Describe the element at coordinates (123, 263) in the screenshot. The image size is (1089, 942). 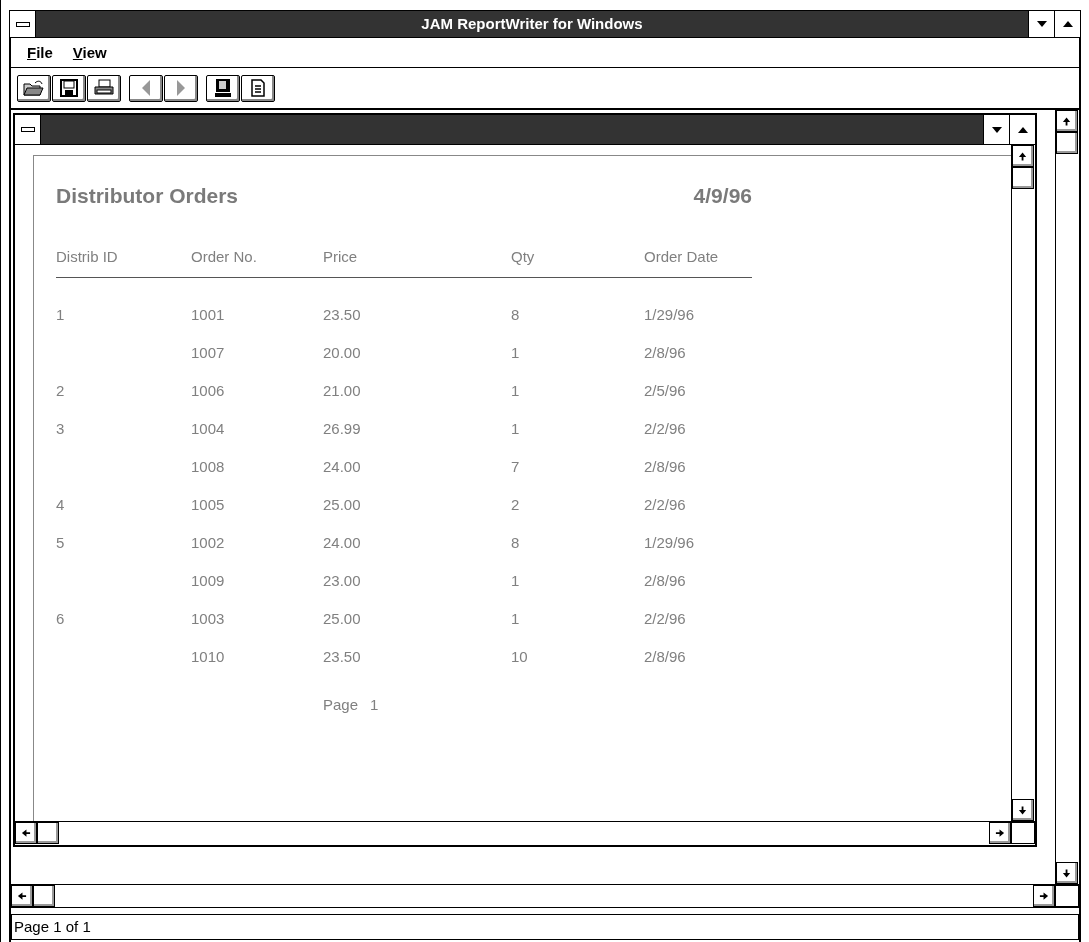
I see `column-header: Distrib ID` at that location.